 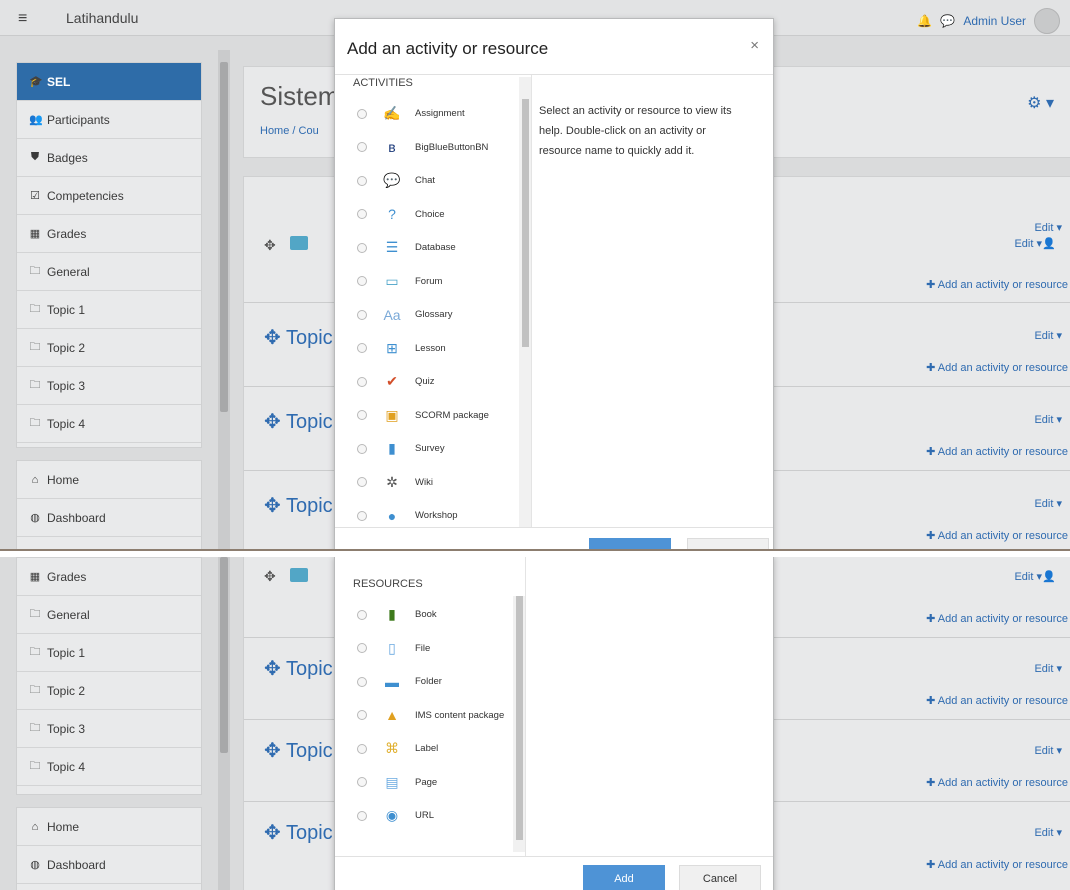 I want to click on gear-icon: ⚙ ▾, so click(x=1040, y=103).